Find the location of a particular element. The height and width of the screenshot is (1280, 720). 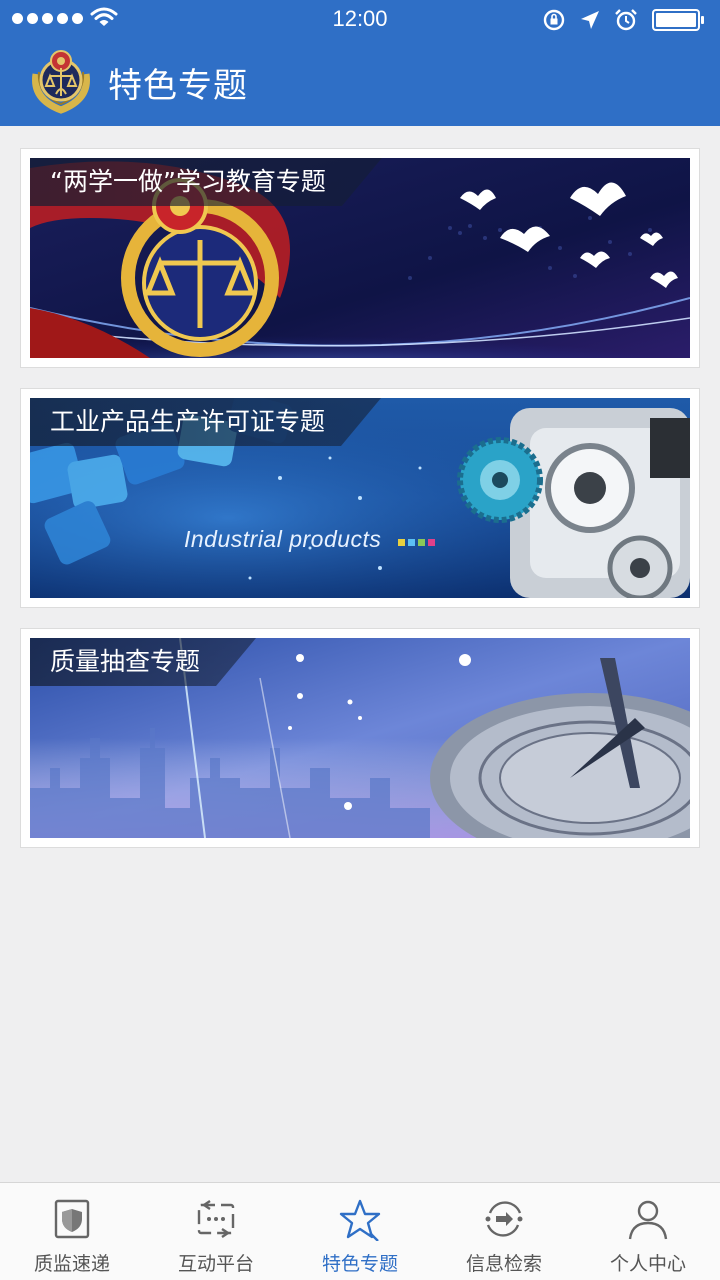

status-bar: 12:00 is located at coordinates (360, 20).